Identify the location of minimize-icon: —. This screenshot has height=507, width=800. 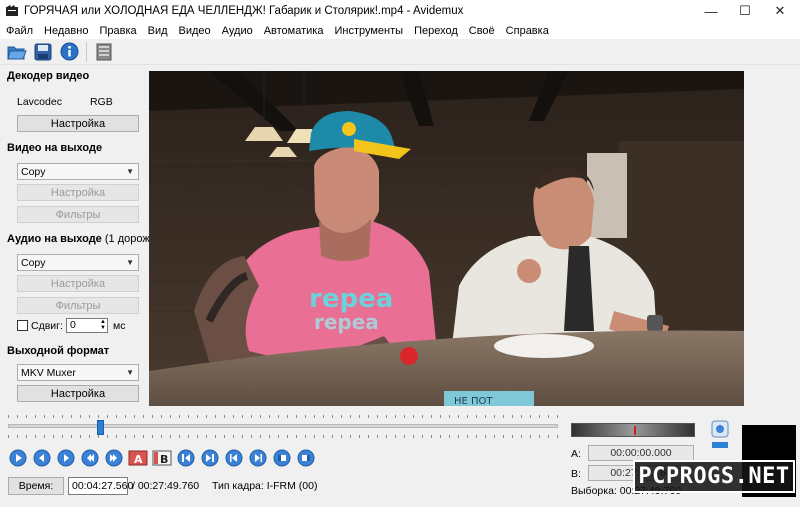
(711, 11).